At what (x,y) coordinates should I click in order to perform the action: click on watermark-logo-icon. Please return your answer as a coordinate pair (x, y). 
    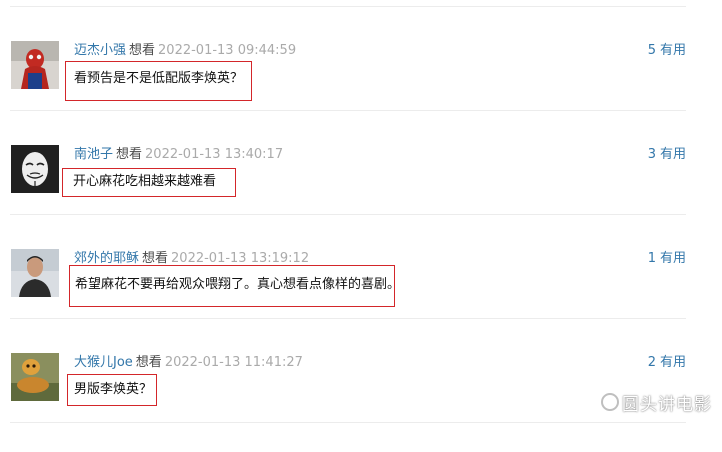
    Looking at the image, I should click on (610, 402).